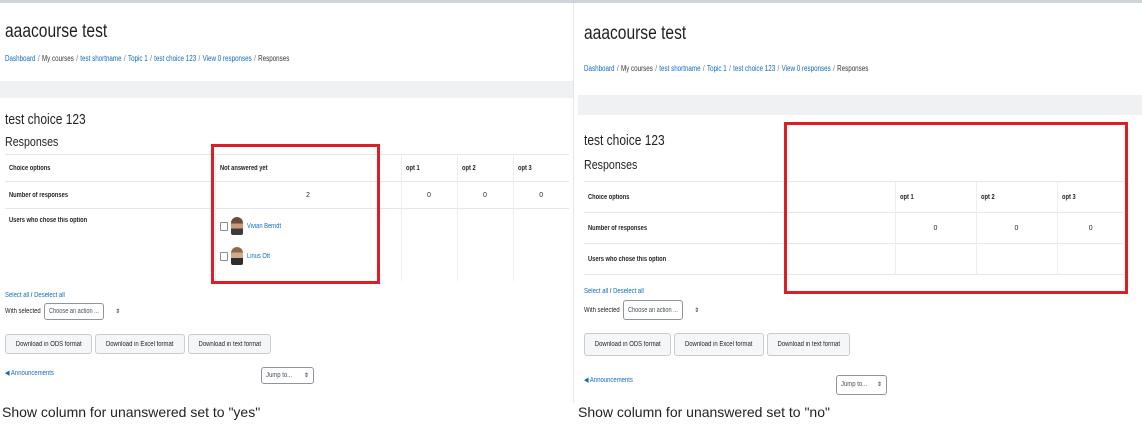 The height and width of the screenshot is (428, 1142). Describe the element at coordinates (854, 197) in the screenshot. I see `table-header-row: Choice options opt 1 opt 2 opt 3` at that location.